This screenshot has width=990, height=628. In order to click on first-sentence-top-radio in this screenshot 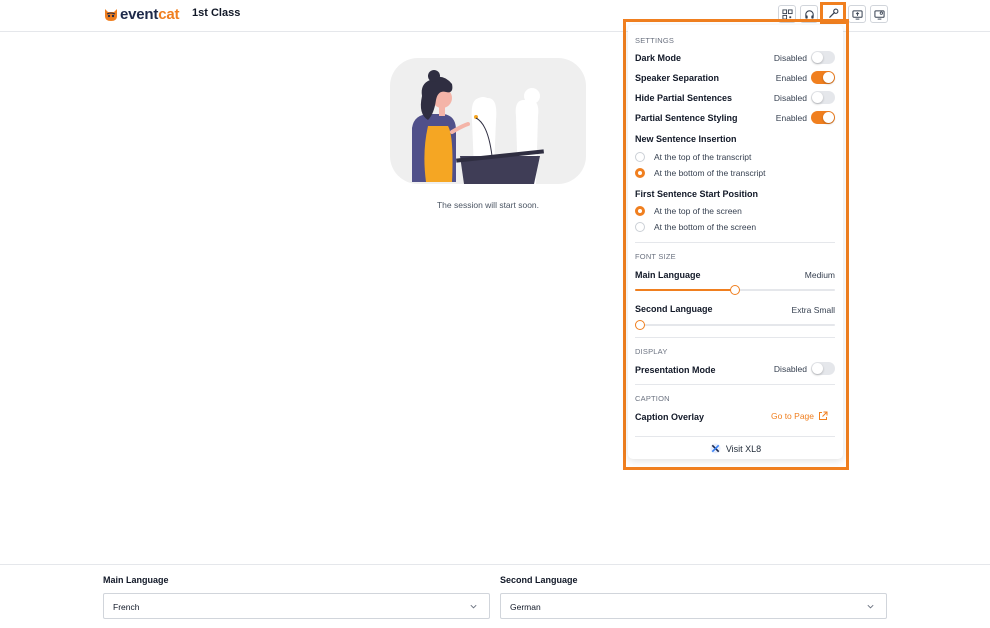, I will do `click(640, 211)`.